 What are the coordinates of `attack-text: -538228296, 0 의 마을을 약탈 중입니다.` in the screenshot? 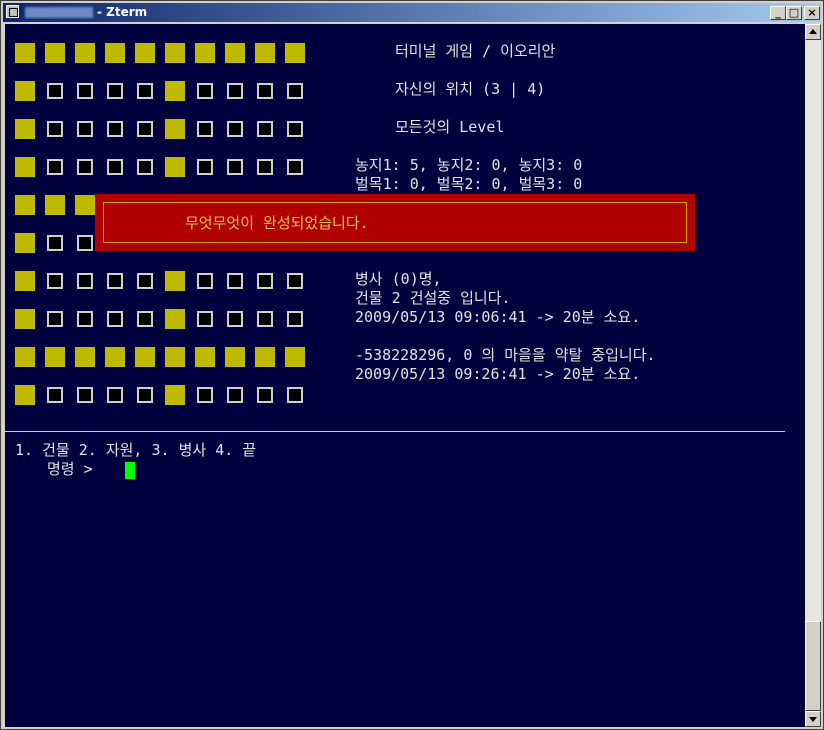 It's located at (505, 355).